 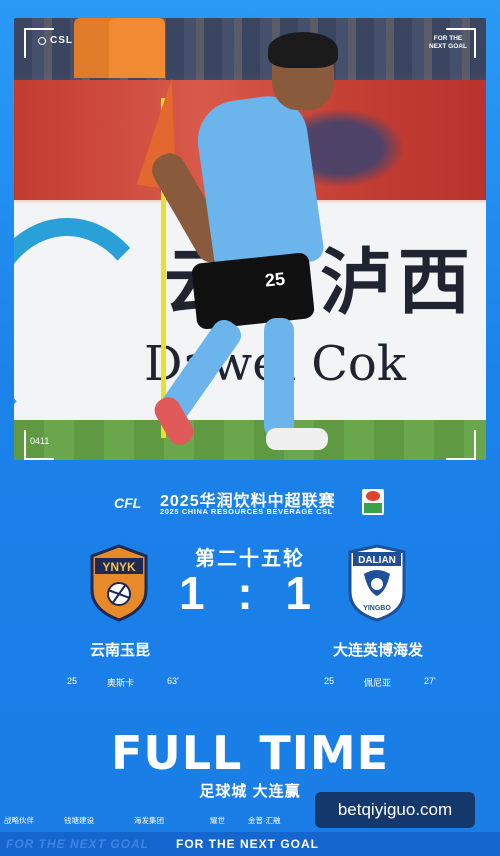 I want to click on scorer-minute: 27', so click(x=430, y=681).